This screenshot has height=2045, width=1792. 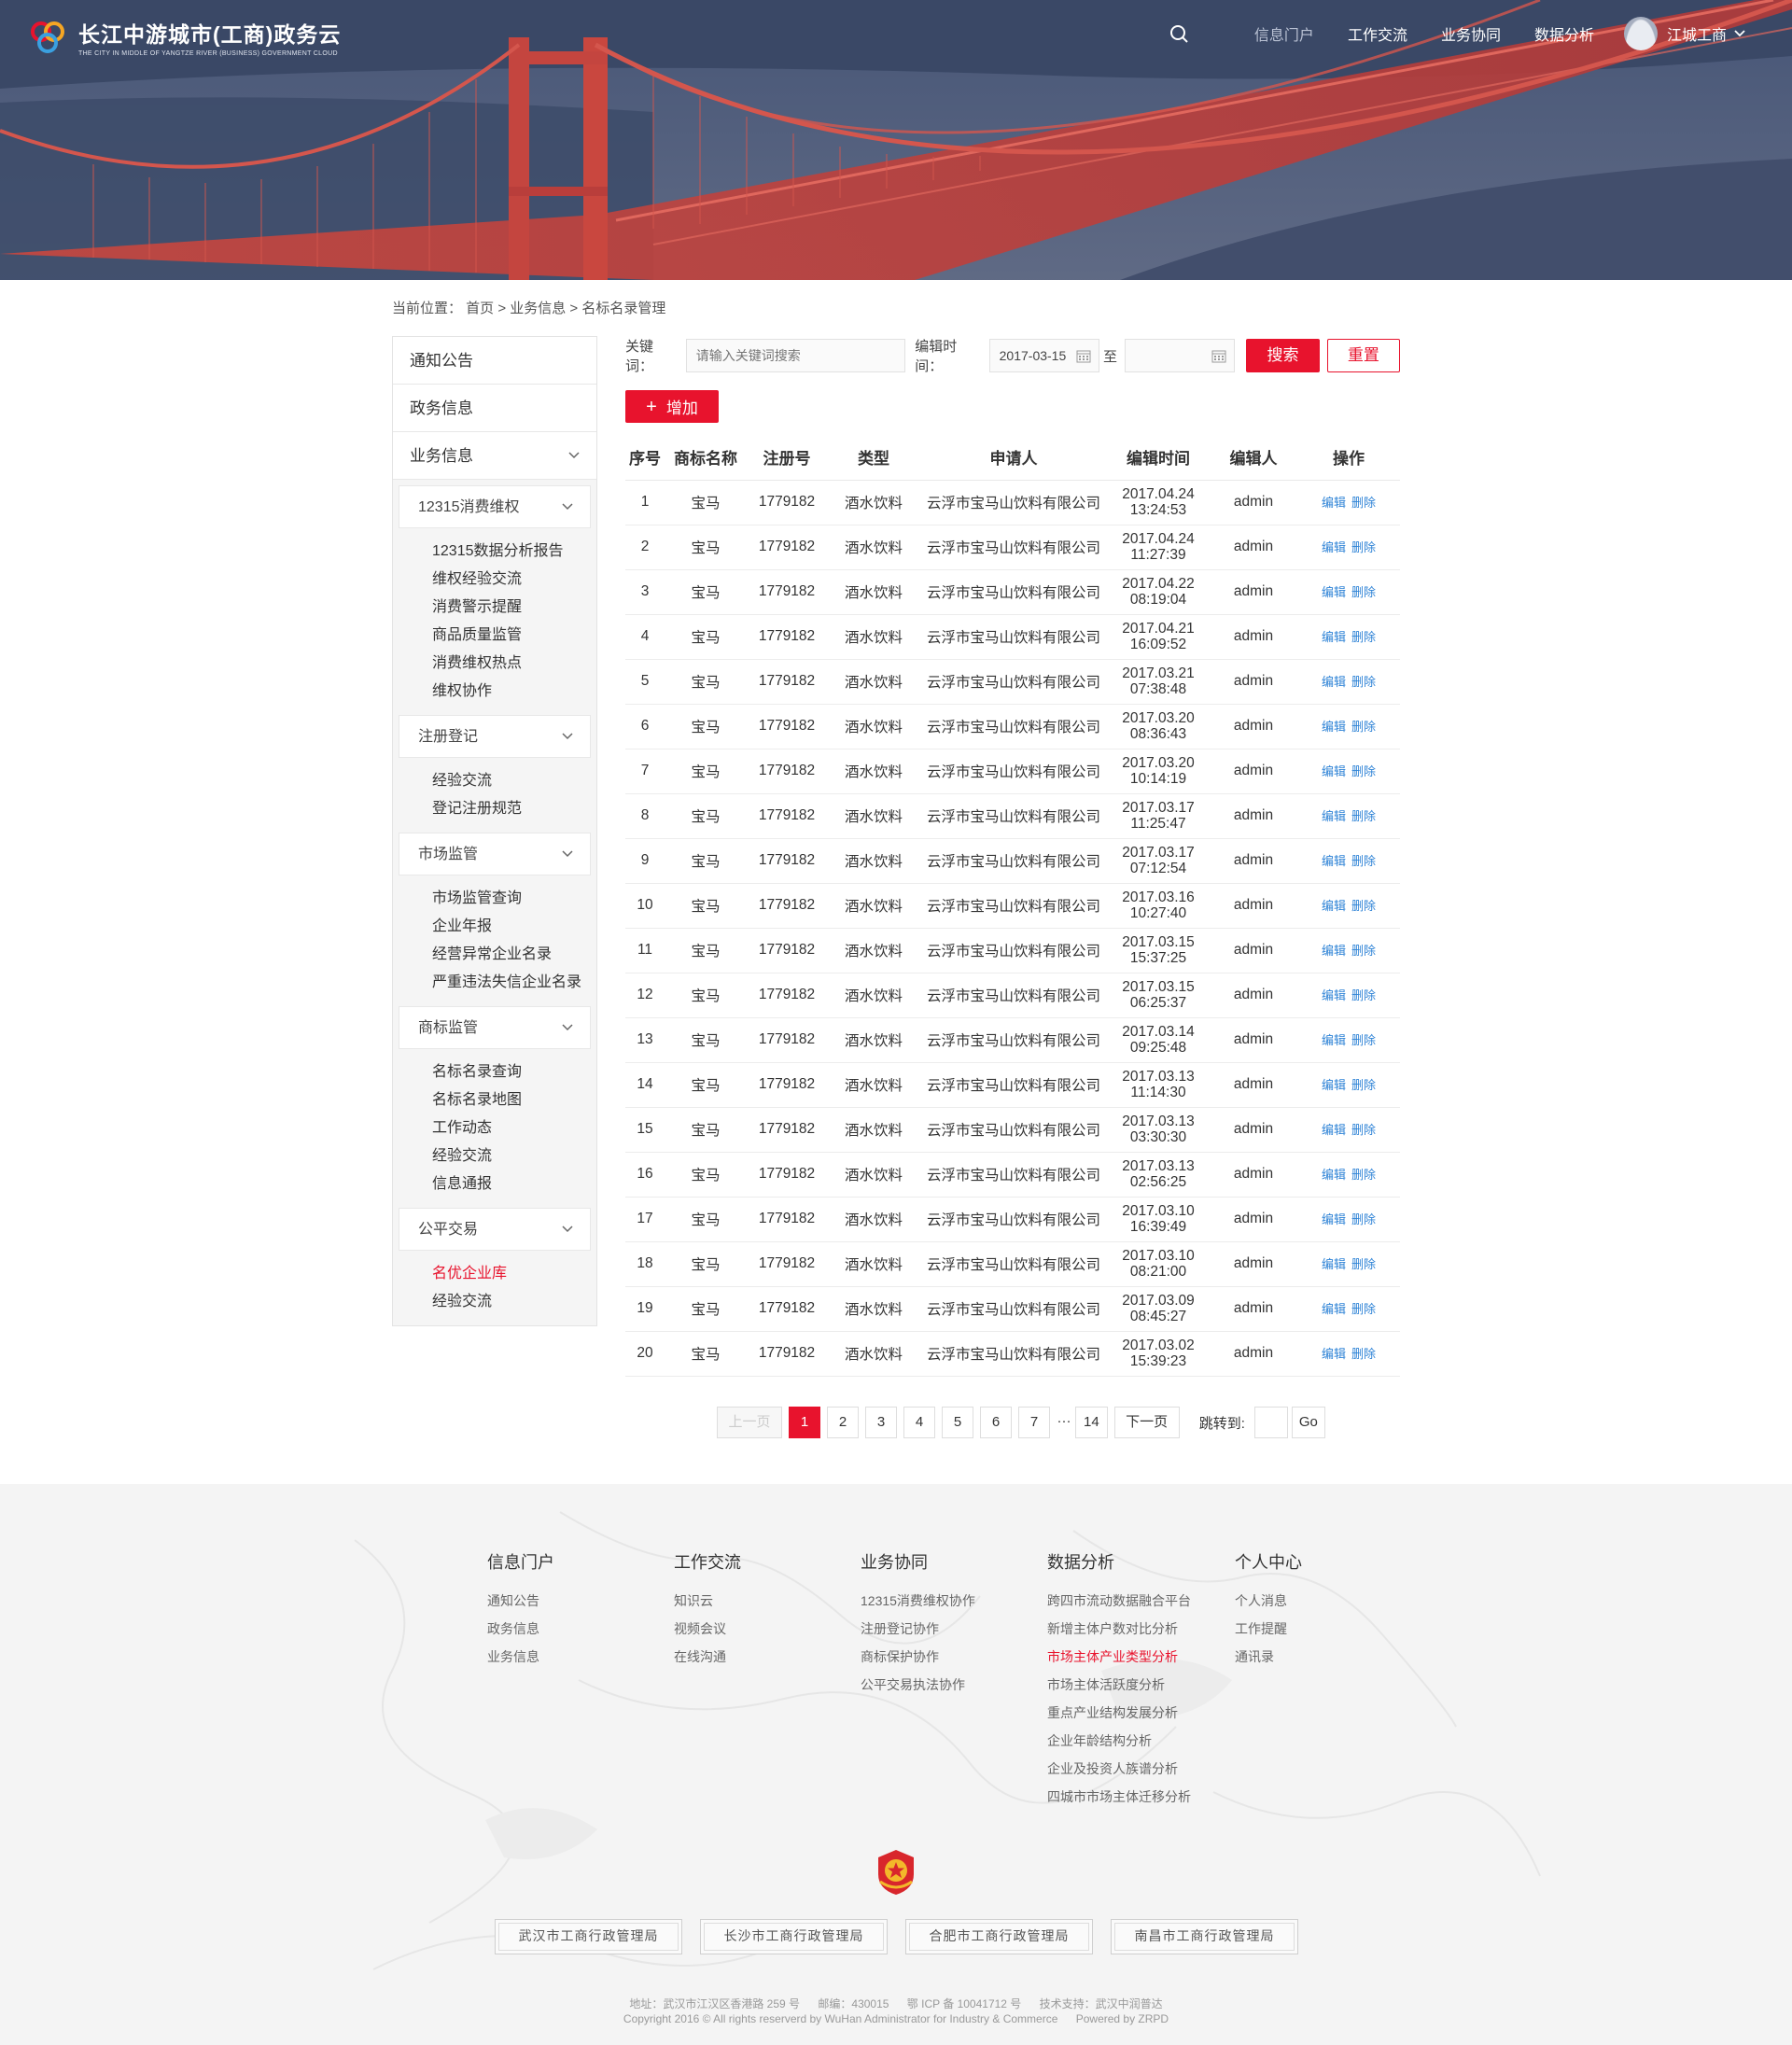 What do you see at coordinates (1119, 1657) in the screenshot?
I see `footer-link-active: 市场主体产业类型分析` at bounding box center [1119, 1657].